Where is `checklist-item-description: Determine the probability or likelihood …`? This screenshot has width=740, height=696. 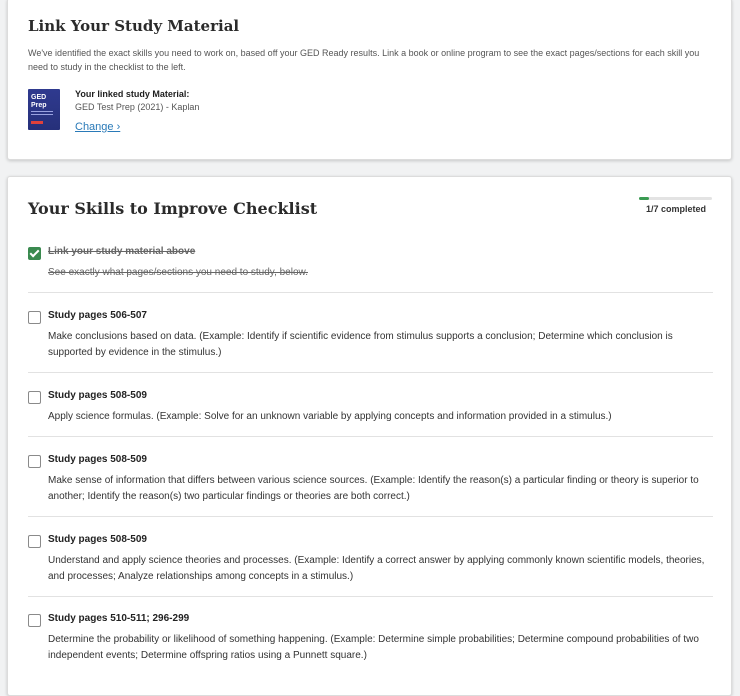
checklist-item-description: Determine the probability or likelihood … is located at coordinates (373, 647).